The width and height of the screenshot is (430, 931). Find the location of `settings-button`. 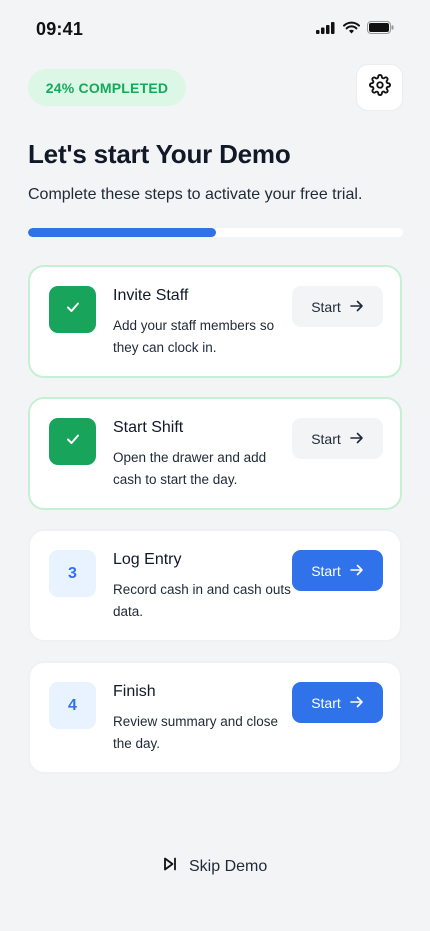

settings-button is located at coordinates (379, 87).